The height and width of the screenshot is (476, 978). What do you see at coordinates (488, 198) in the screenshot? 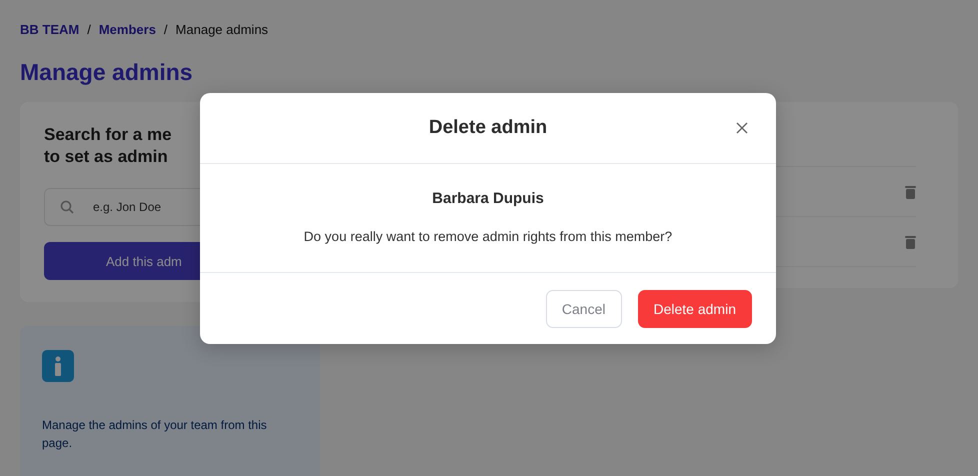
I see `member-name: Barbara Dupuis` at bounding box center [488, 198].